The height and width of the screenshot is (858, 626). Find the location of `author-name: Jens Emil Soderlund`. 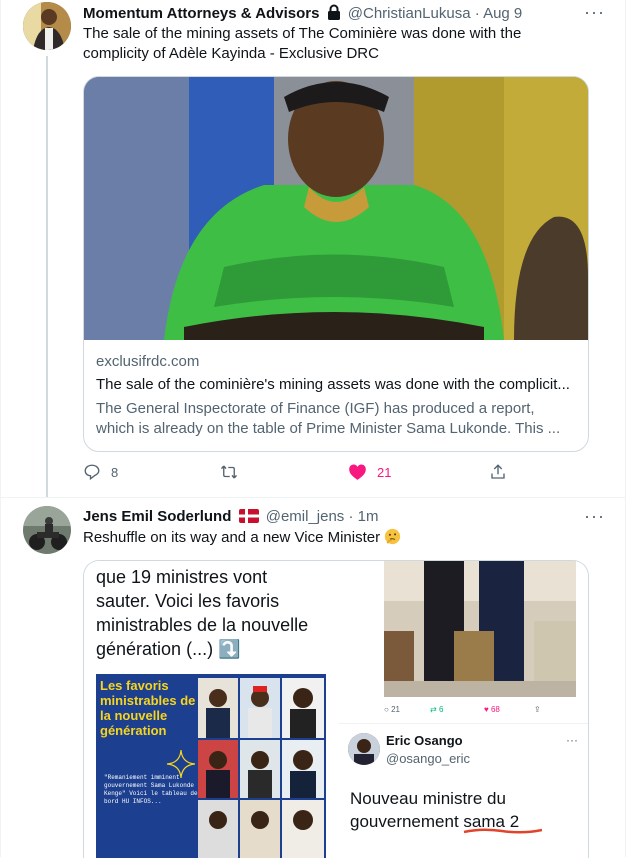

author-name: Jens Emil Soderlund is located at coordinates (157, 516).